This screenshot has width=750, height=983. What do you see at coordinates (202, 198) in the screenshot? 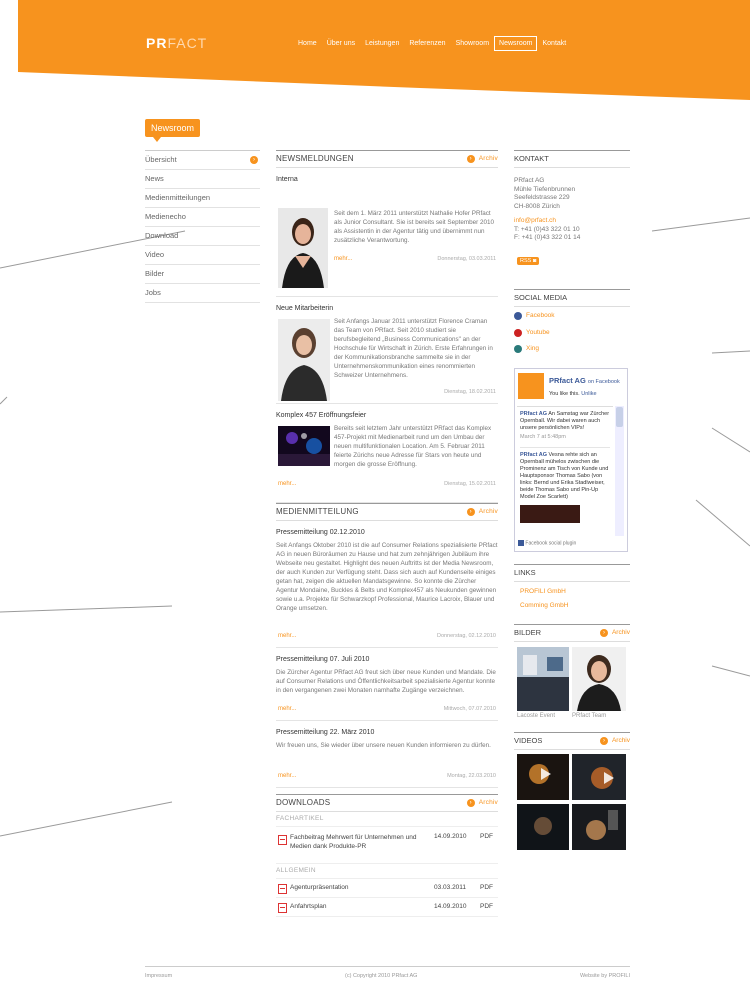
I see `menu-item-medienmitteilungen: Medienmitteilungen` at bounding box center [202, 198].